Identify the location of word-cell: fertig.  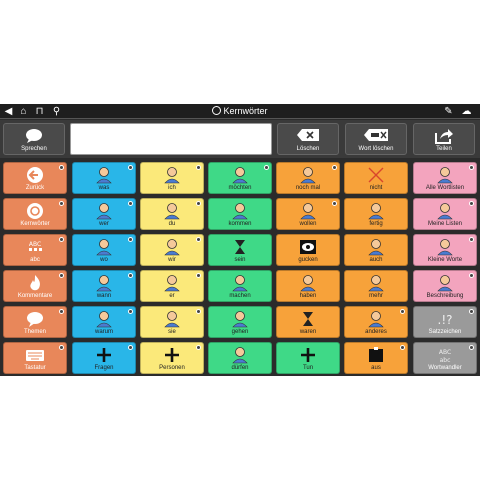
(376, 214).